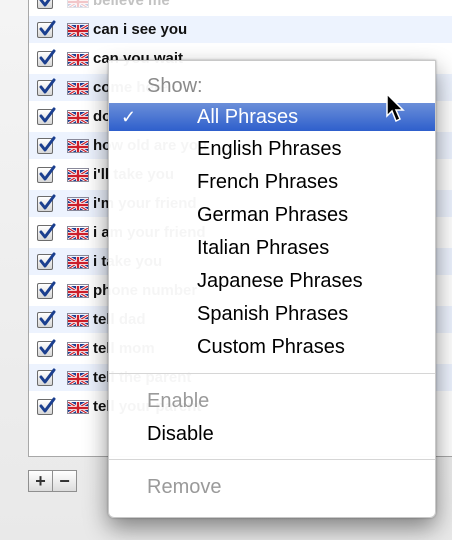  I want to click on add-button: +, so click(40, 481).